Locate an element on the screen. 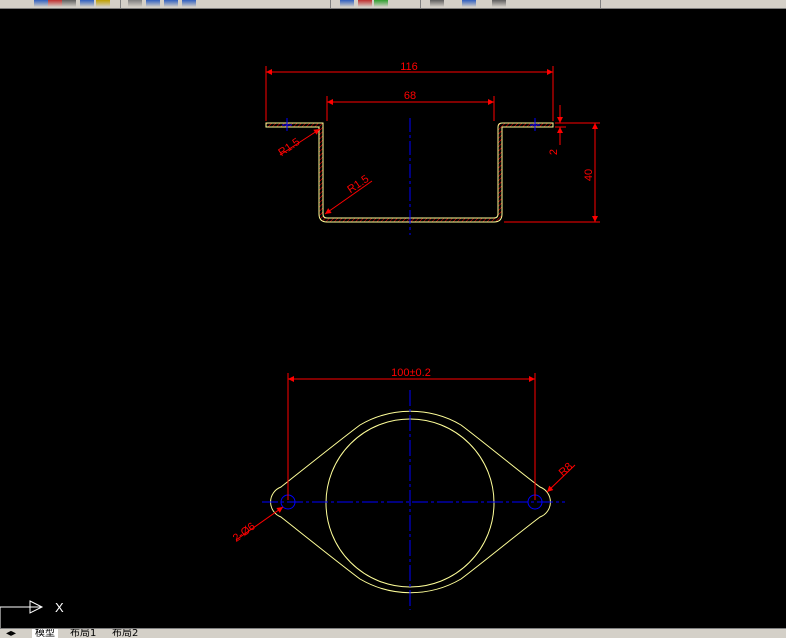 This screenshot has height=638, width=786. ucs-x-label: X is located at coordinates (59, 607).